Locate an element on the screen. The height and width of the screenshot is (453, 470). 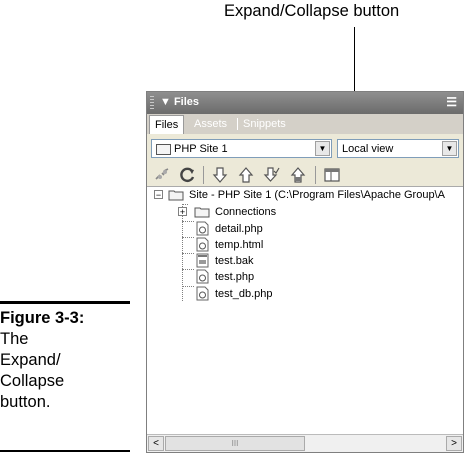
tree-item-label: temp.html is located at coordinates (239, 245).